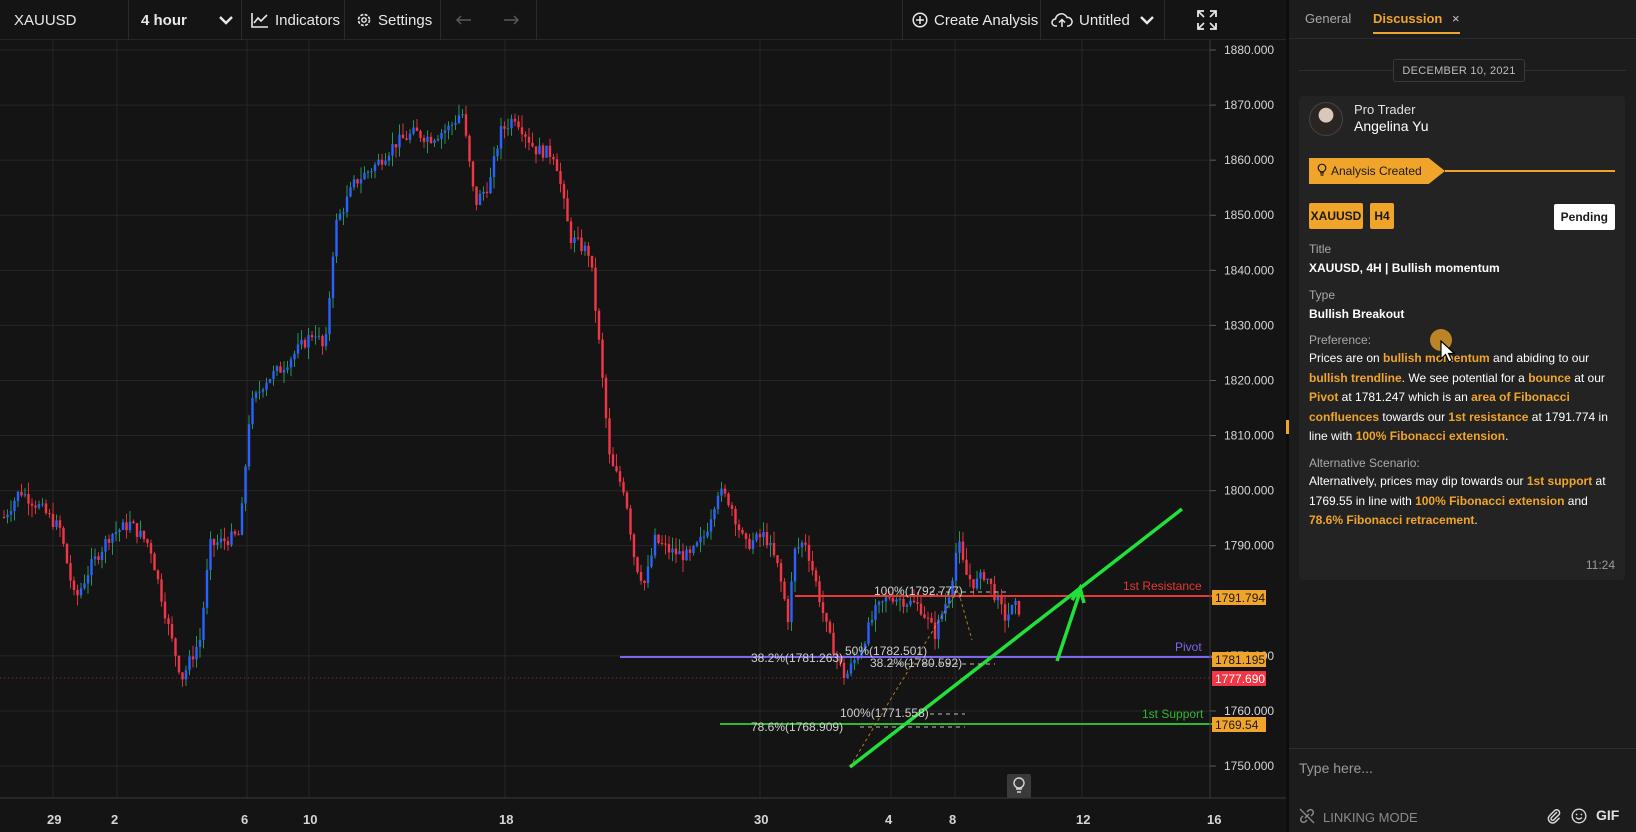 The height and width of the screenshot is (832, 1636). What do you see at coordinates (1102, 20) in the screenshot?
I see `workspace-dropdown: Untitled` at bounding box center [1102, 20].